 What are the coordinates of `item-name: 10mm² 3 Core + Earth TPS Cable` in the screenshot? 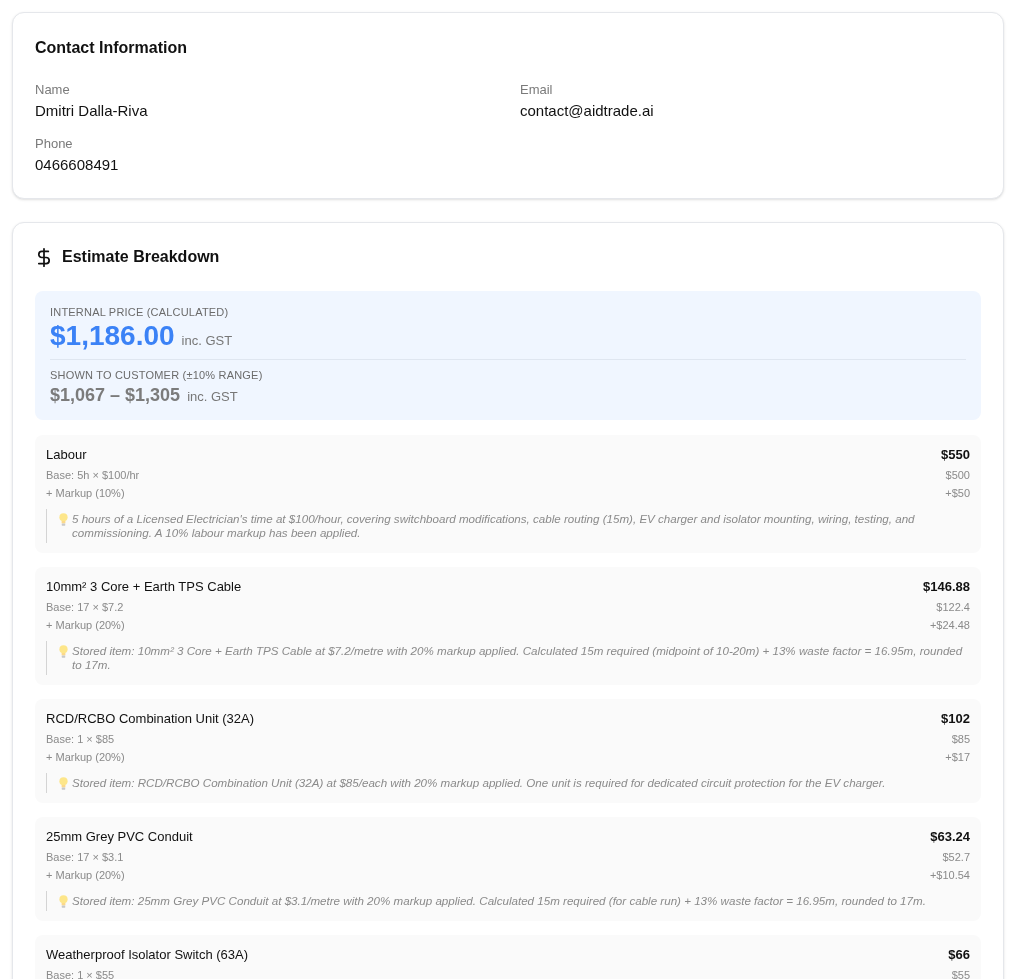 It's located at (144, 587).